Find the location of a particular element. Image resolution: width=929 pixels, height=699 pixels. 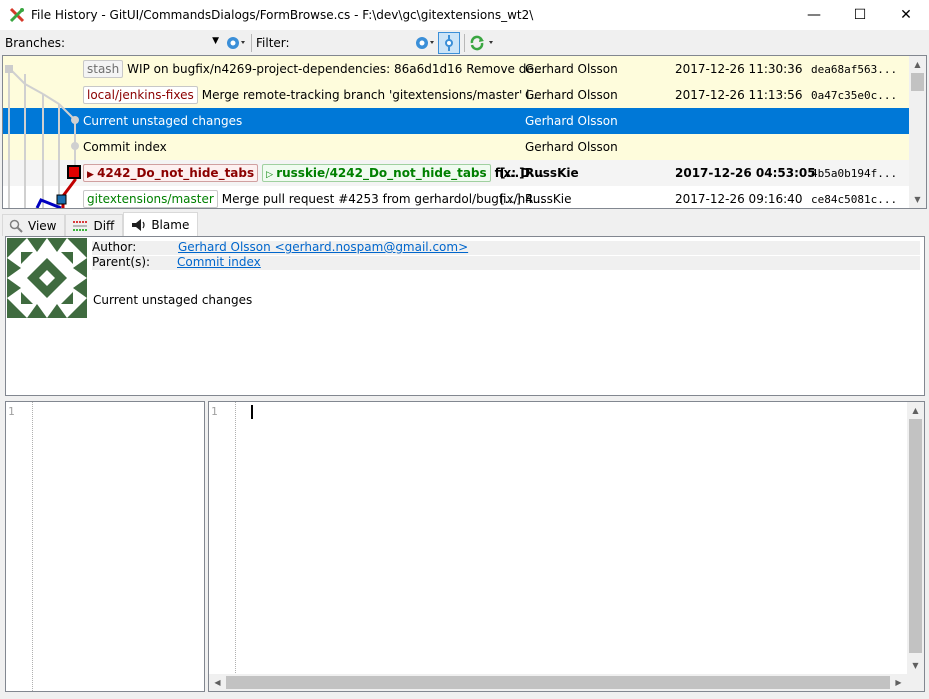

tab-view: View is located at coordinates (34, 225).